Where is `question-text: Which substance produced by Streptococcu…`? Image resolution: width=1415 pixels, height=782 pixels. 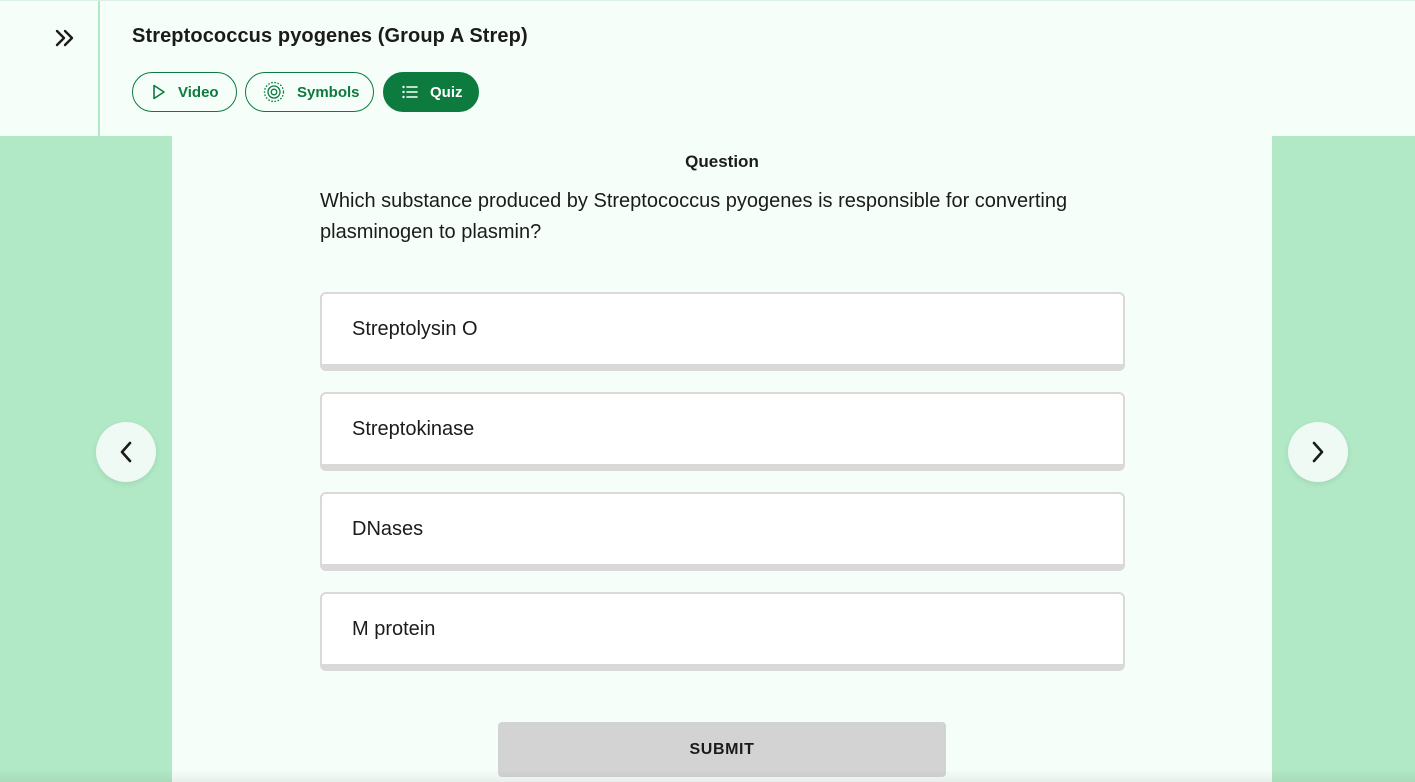
question-text: Which substance produced by Streptococcu… is located at coordinates (694, 216).